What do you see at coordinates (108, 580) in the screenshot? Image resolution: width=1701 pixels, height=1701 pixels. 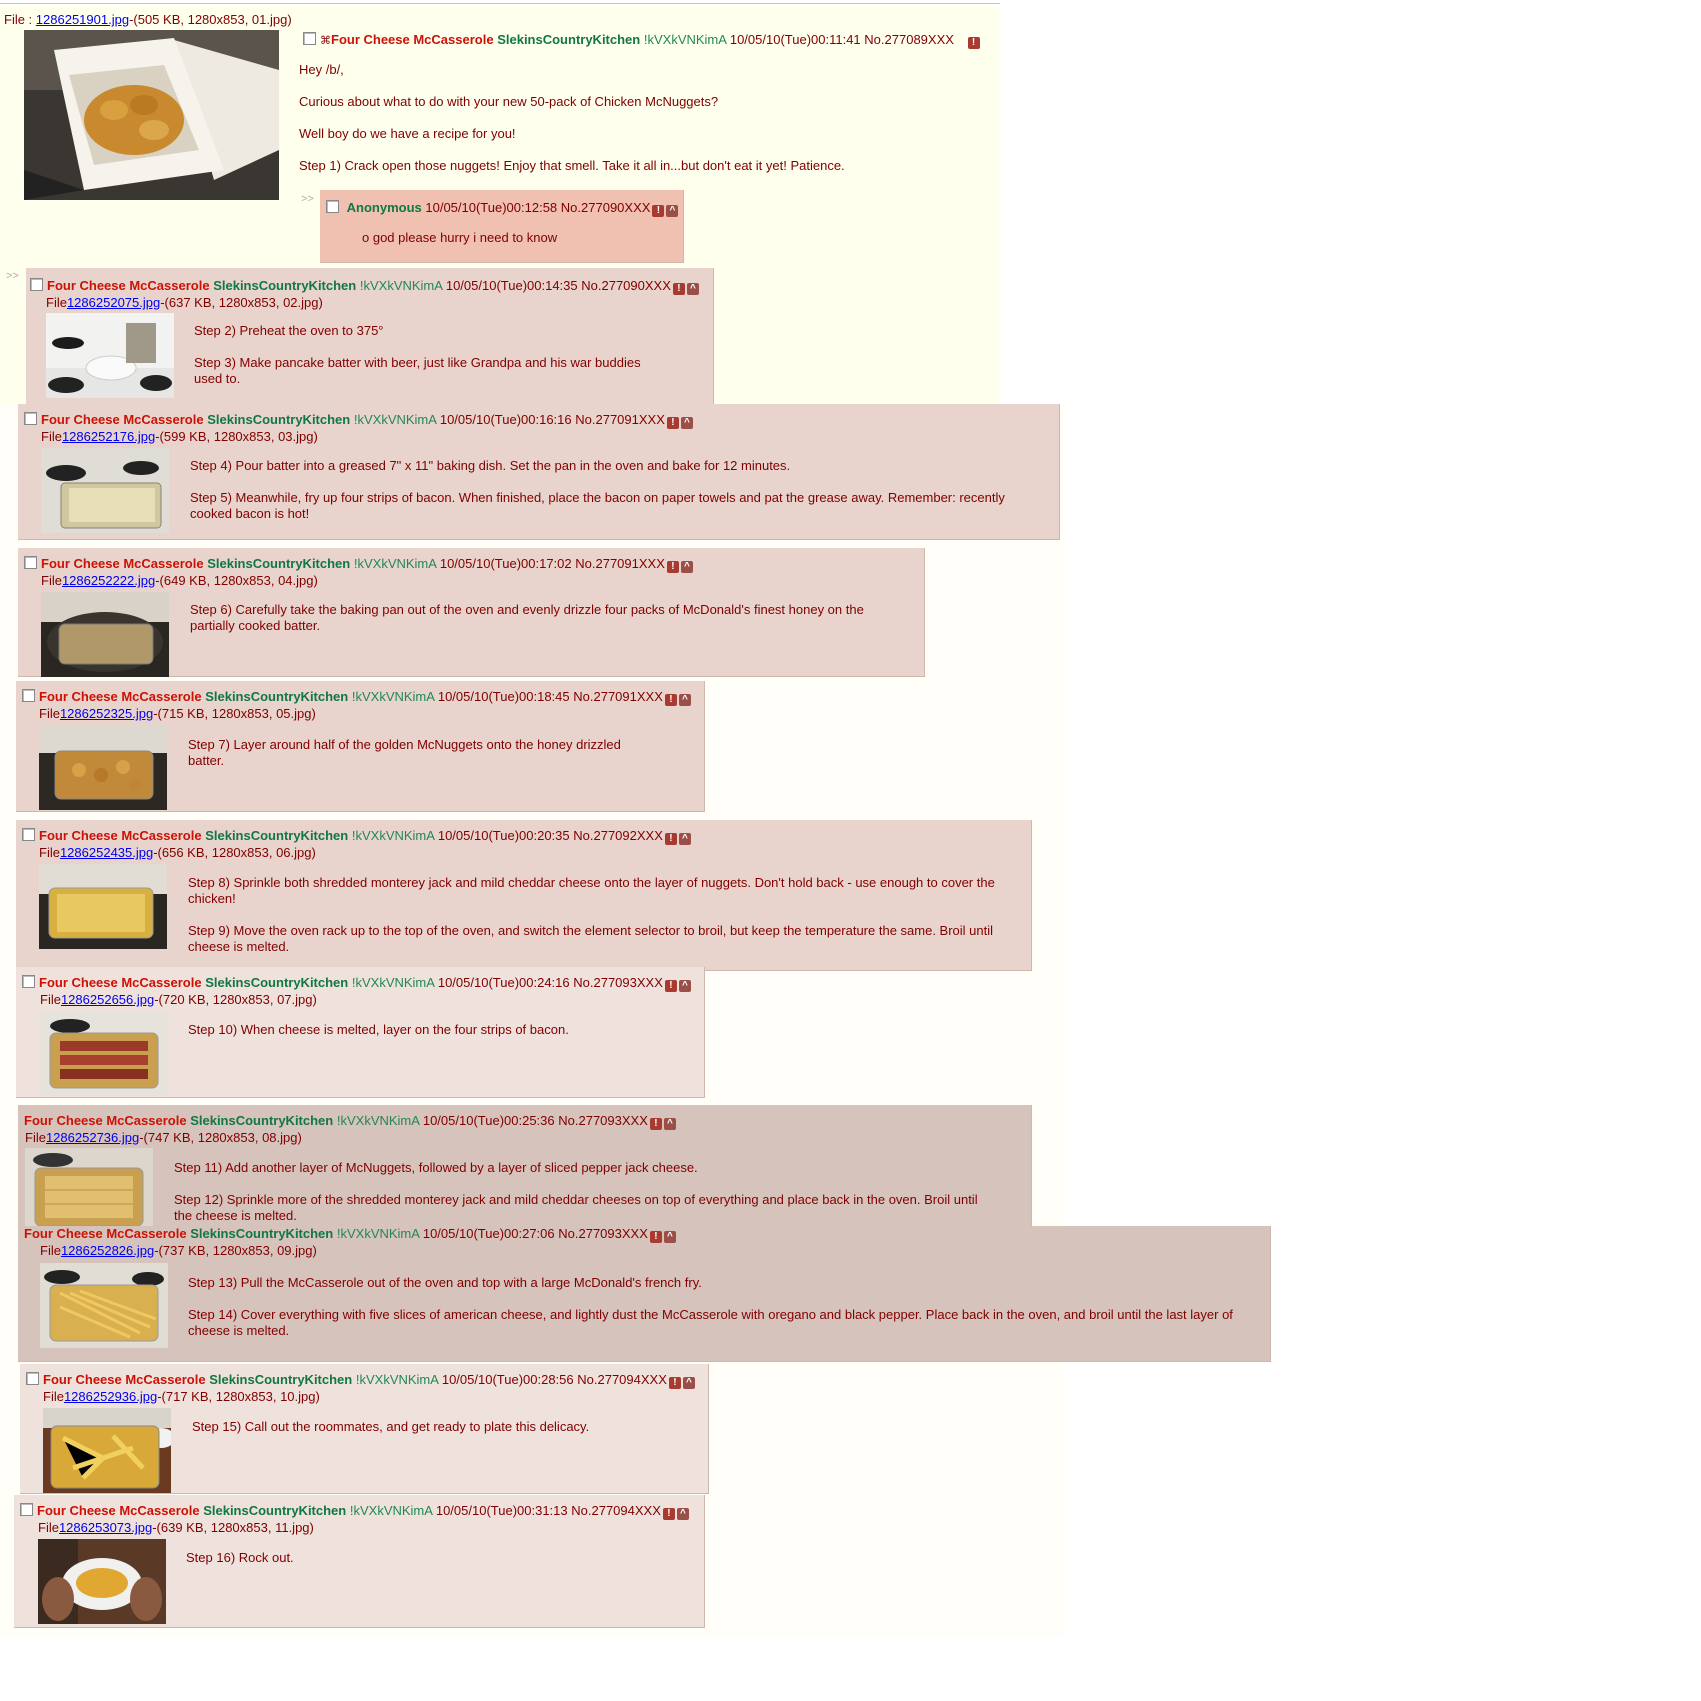 I see `file-link: 1286252222.jpg` at bounding box center [108, 580].